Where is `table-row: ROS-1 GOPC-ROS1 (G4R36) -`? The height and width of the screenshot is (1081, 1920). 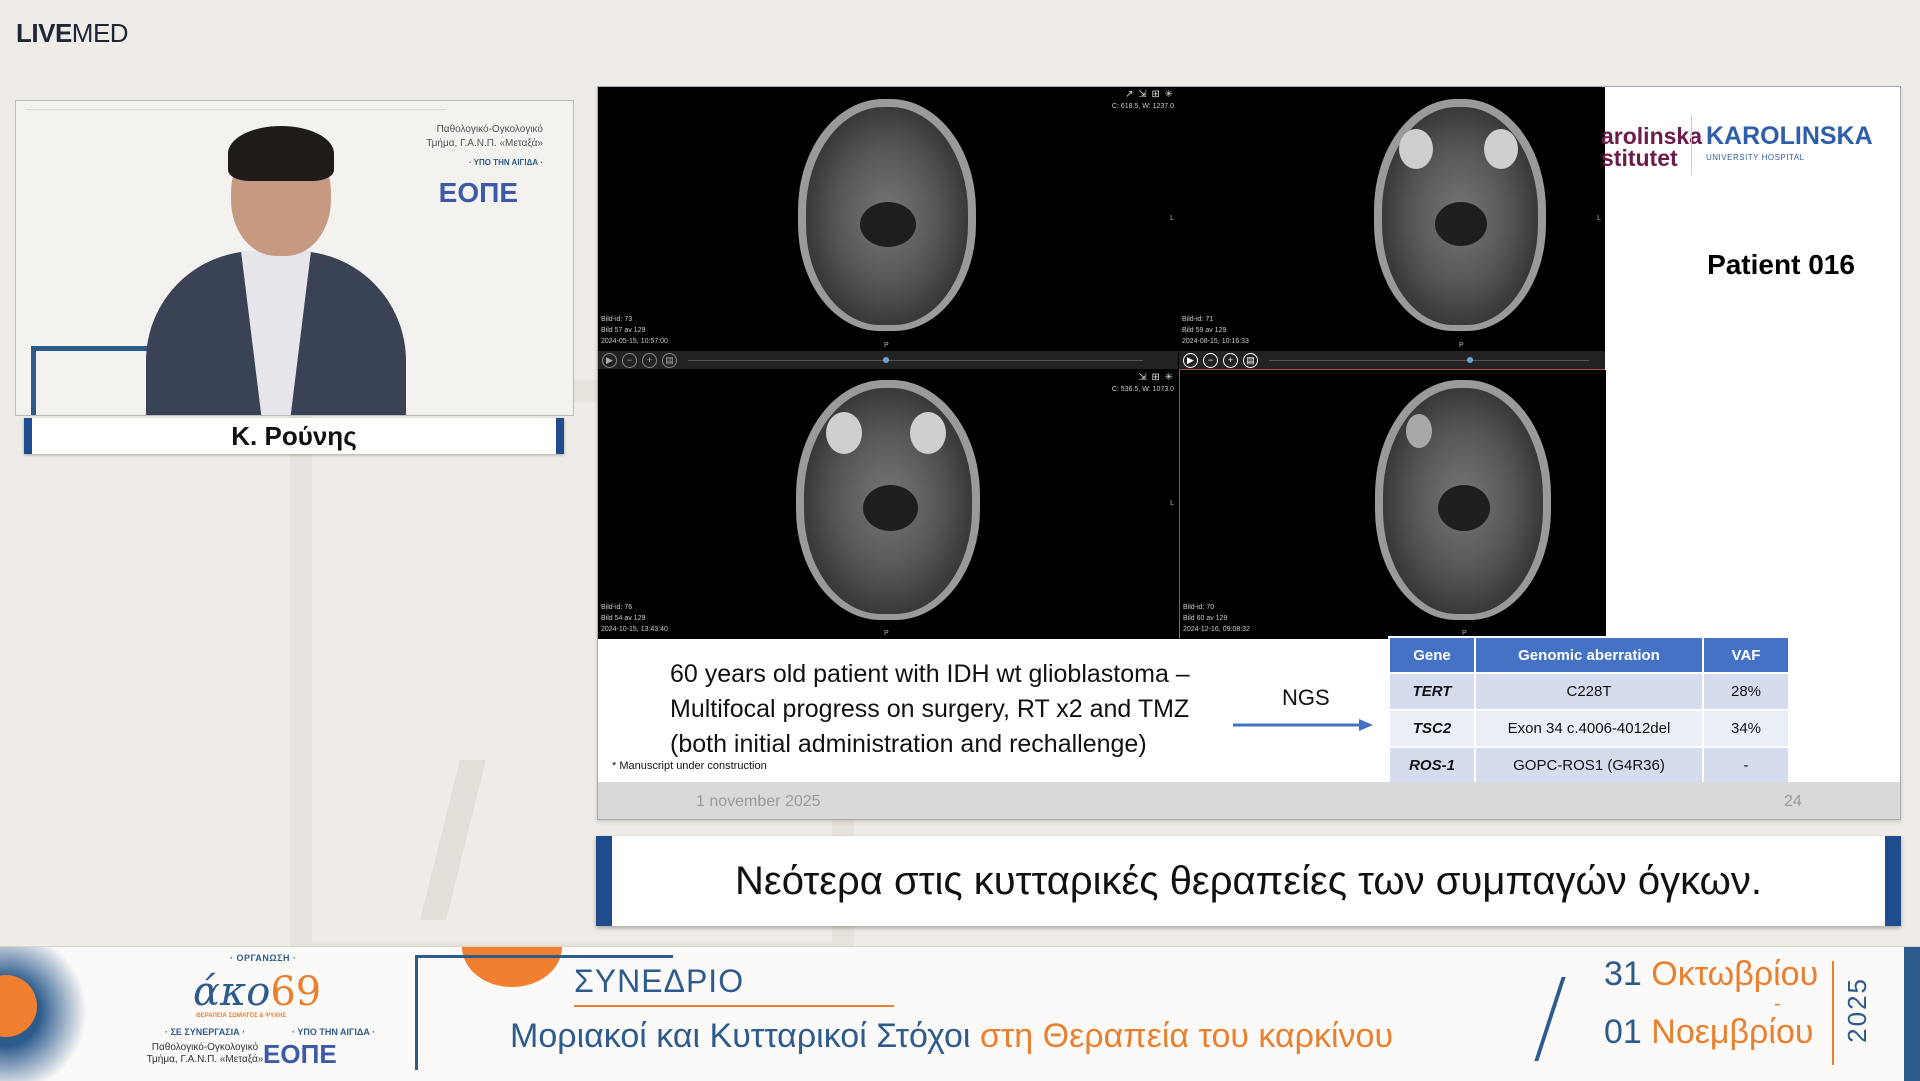
table-row: ROS-1 GOPC-ROS1 (G4R36) - is located at coordinates (1589, 765).